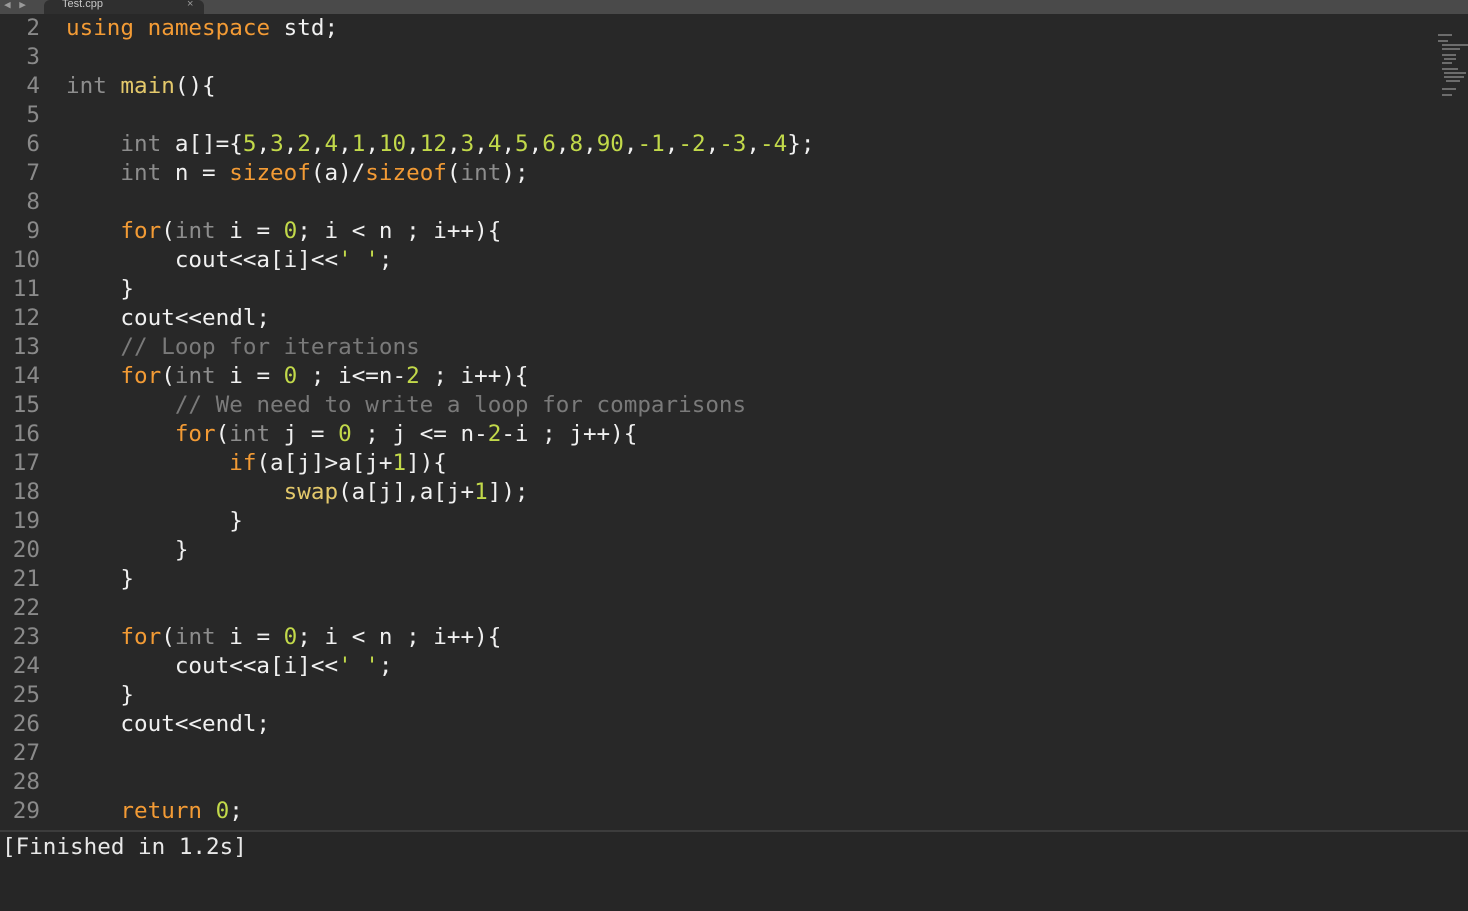  I want to click on code-line: 24 cout<<a[i]<<' ';, so click(715, 666).